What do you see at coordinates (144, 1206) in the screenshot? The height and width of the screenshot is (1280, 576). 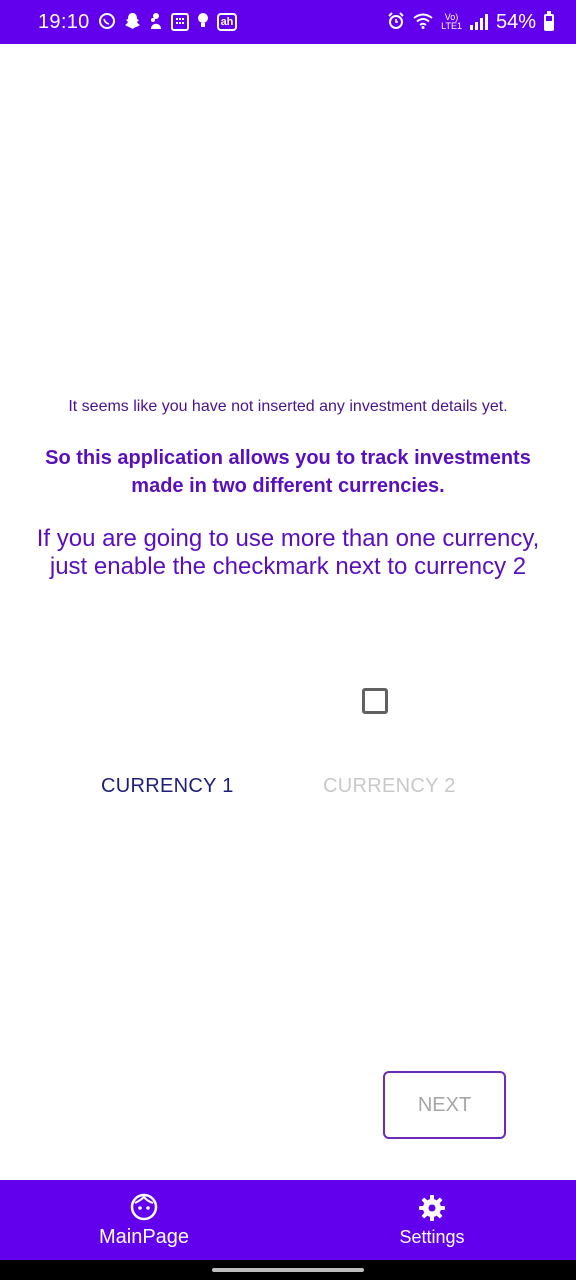 I see `face-icon` at bounding box center [144, 1206].